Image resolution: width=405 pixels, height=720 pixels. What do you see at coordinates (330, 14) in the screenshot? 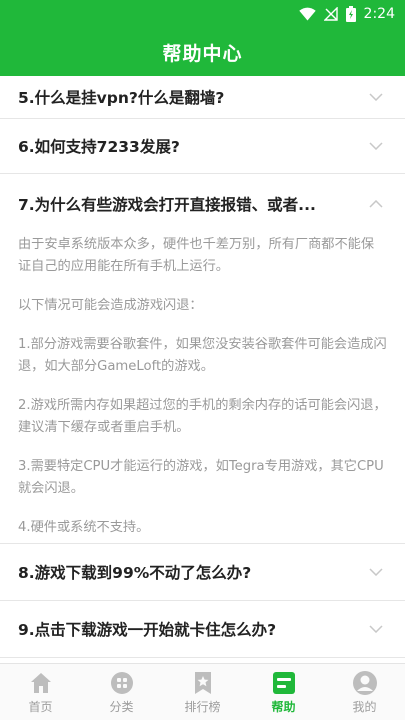
I see `no-signal-icon` at bounding box center [330, 14].